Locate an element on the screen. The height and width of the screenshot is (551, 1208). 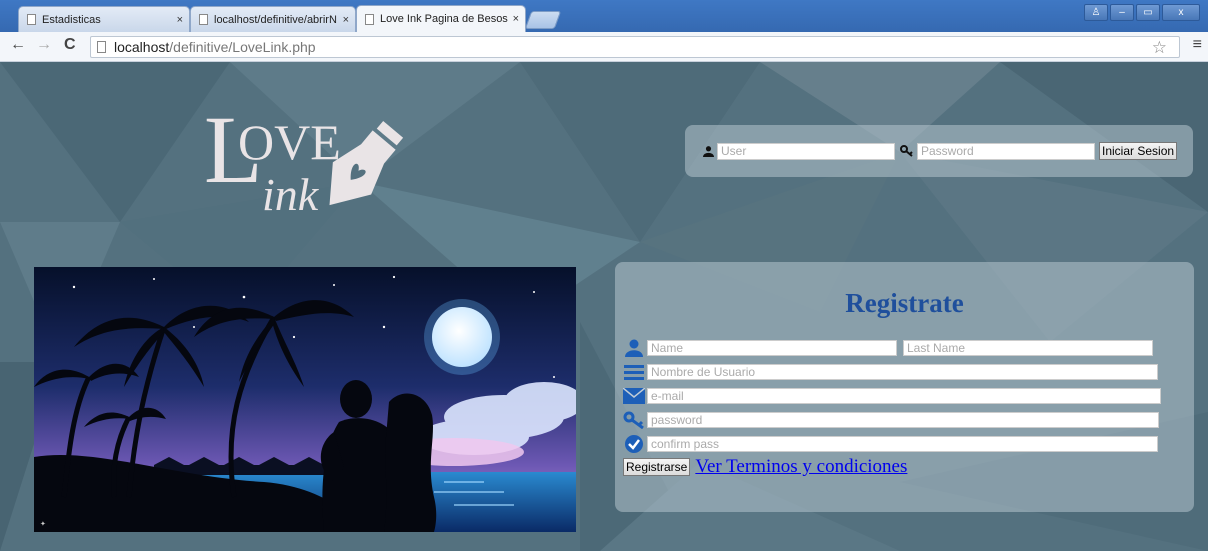
login-submit-button: Iniciar Sesion is located at coordinates (1138, 151).